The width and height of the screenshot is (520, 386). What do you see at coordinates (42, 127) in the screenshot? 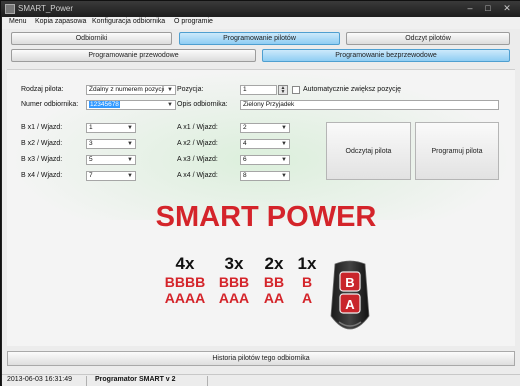
I see `b-x1-label: B x1 / Wjazd:` at bounding box center [42, 127].